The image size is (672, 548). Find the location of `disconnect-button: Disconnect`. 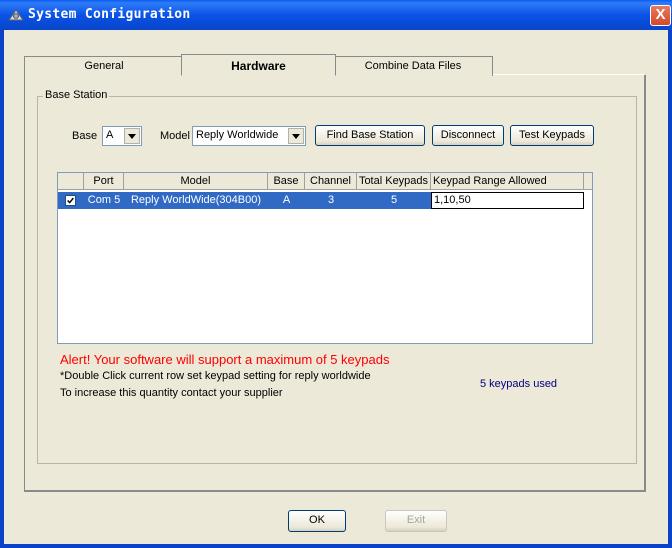

disconnect-button: Disconnect is located at coordinates (468, 135).